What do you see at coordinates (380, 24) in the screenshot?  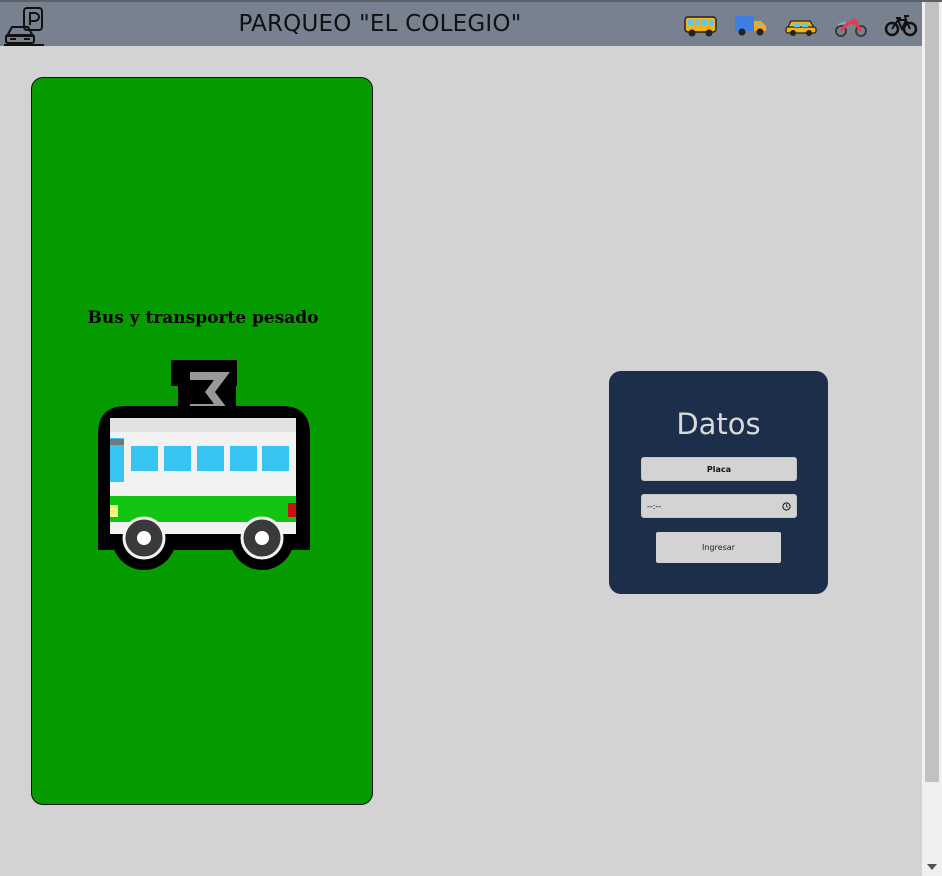 I see `page-title: PARQUEO "EL COLEGIO"` at bounding box center [380, 24].